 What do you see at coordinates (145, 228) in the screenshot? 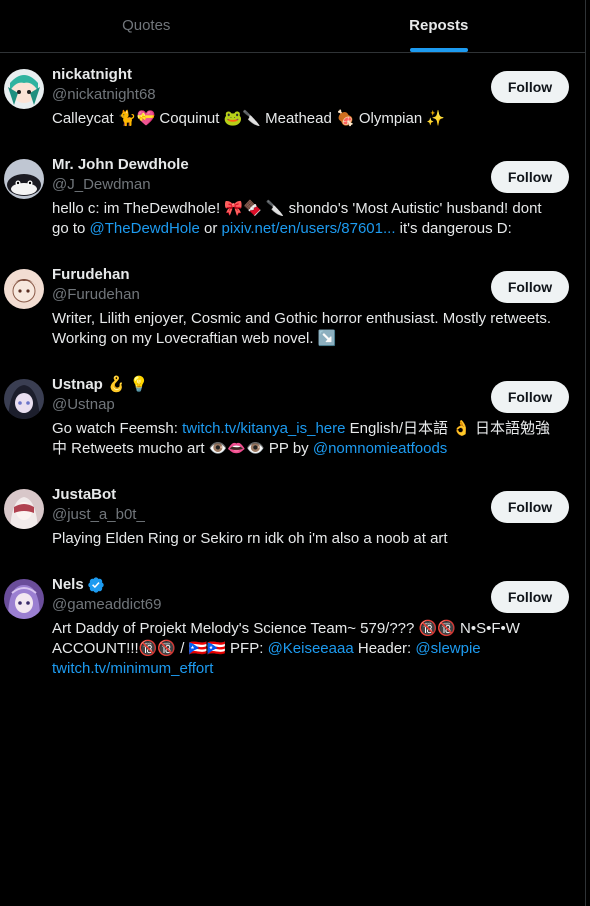
I see `bio-link: @TheDewdHole` at bounding box center [145, 228].